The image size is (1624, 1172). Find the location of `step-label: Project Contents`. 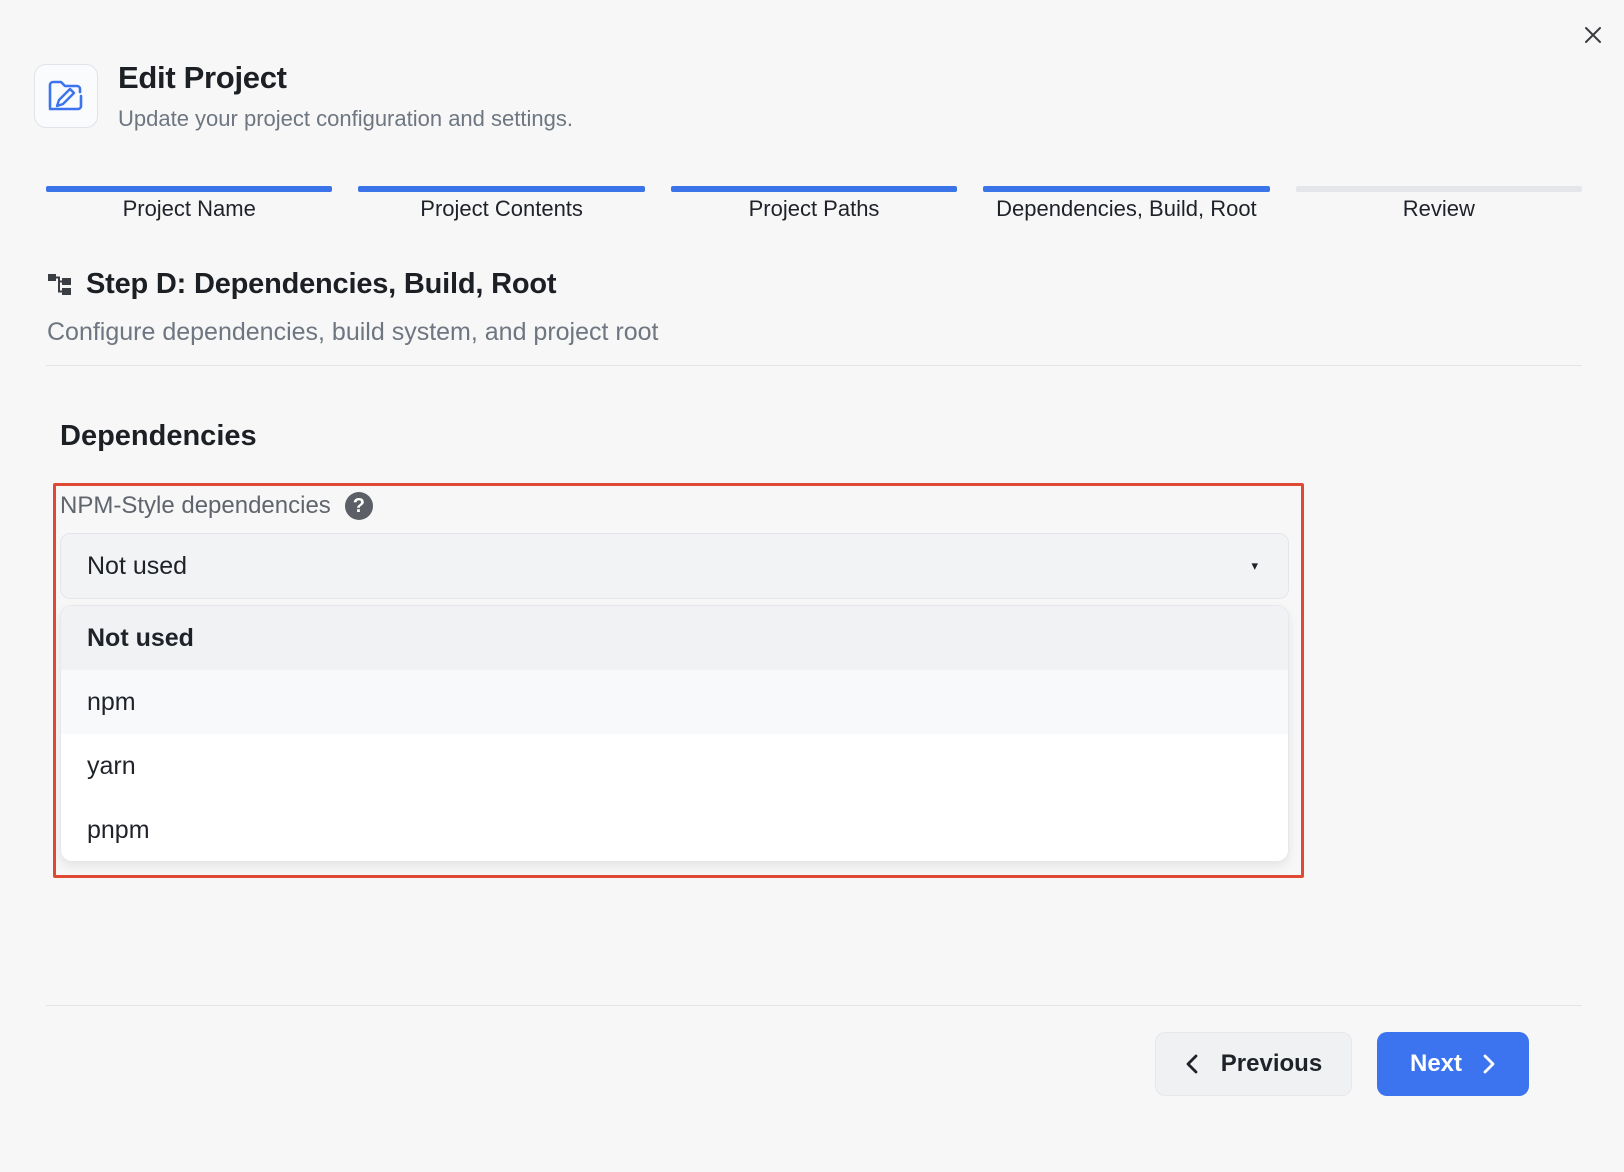

step-label: Project Contents is located at coordinates (501, 208).